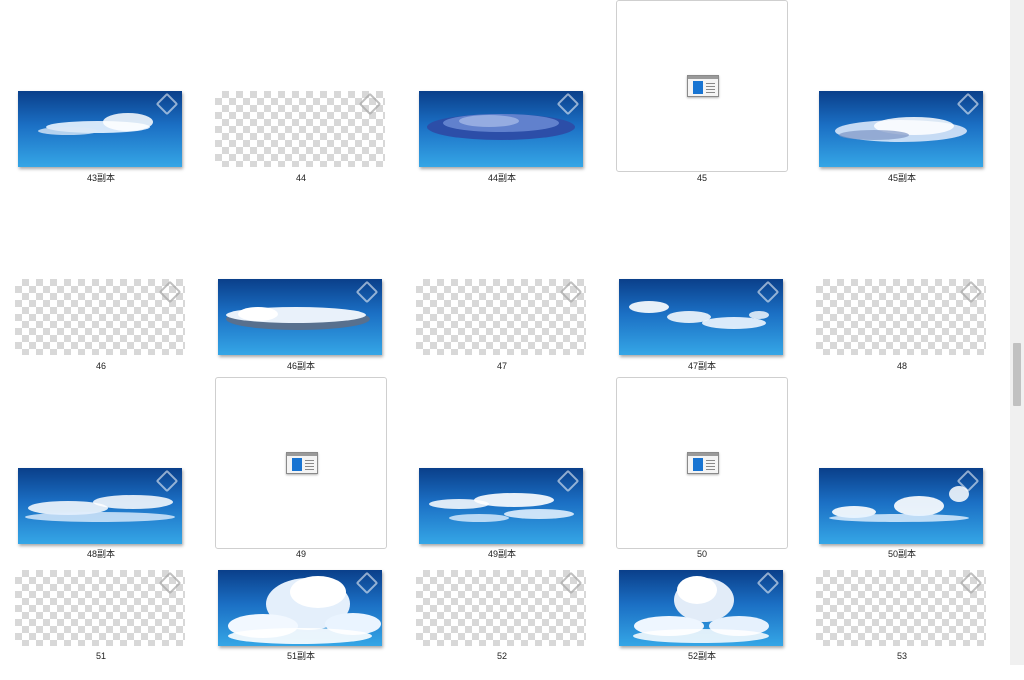 This screenshot has height=680, width=1024. What do you see at coordinates (100, 366) in the screenshot?
I see `file-name: 46` at bounding box center [100, 366].